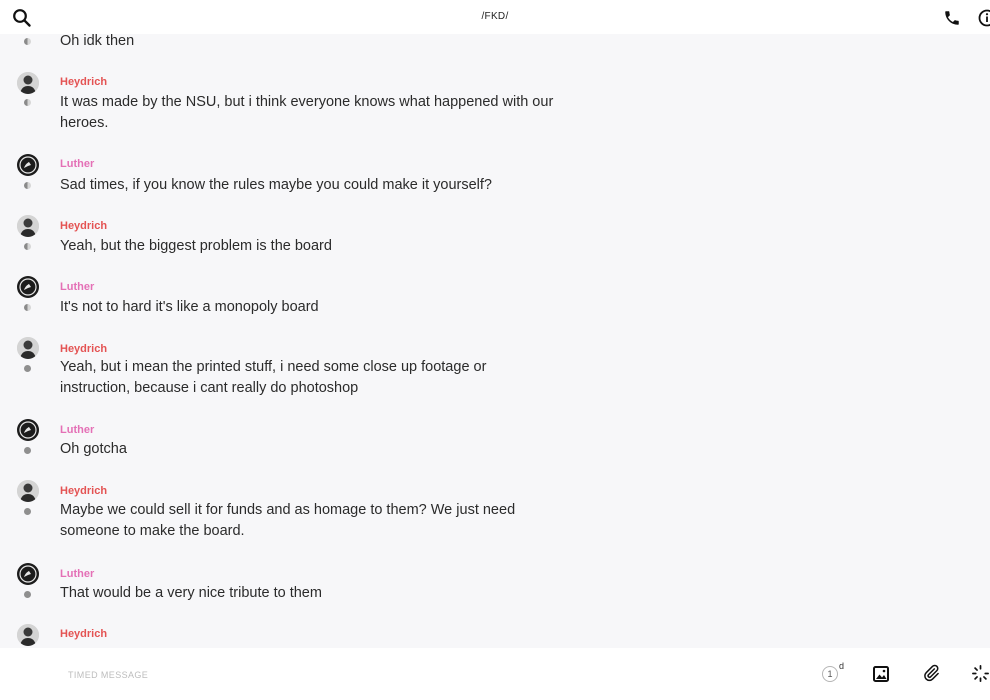 The width and height of the screenshot is (990, 700). Describe the element at coordinates (881, 674) in the screenshot. I see `image-icon` at that location.